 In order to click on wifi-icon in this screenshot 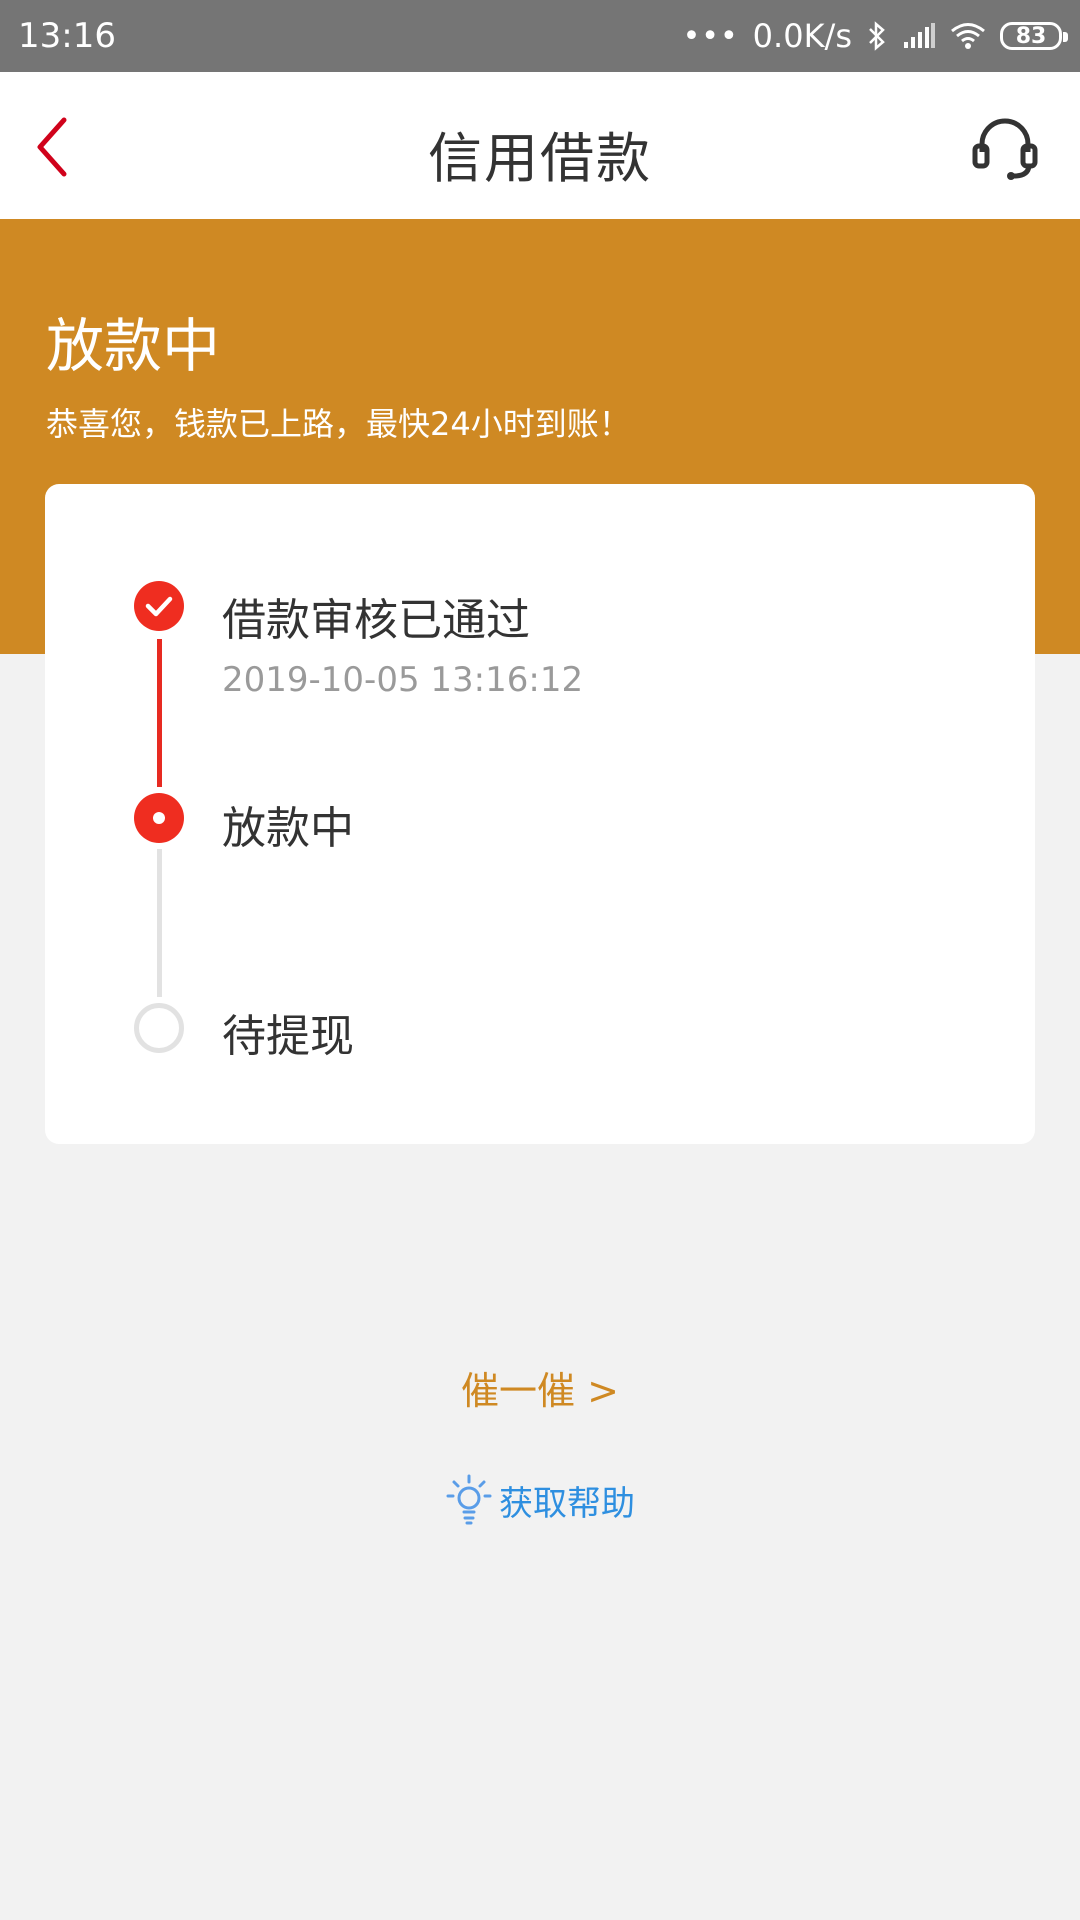, I will do `click(968, 36)`.